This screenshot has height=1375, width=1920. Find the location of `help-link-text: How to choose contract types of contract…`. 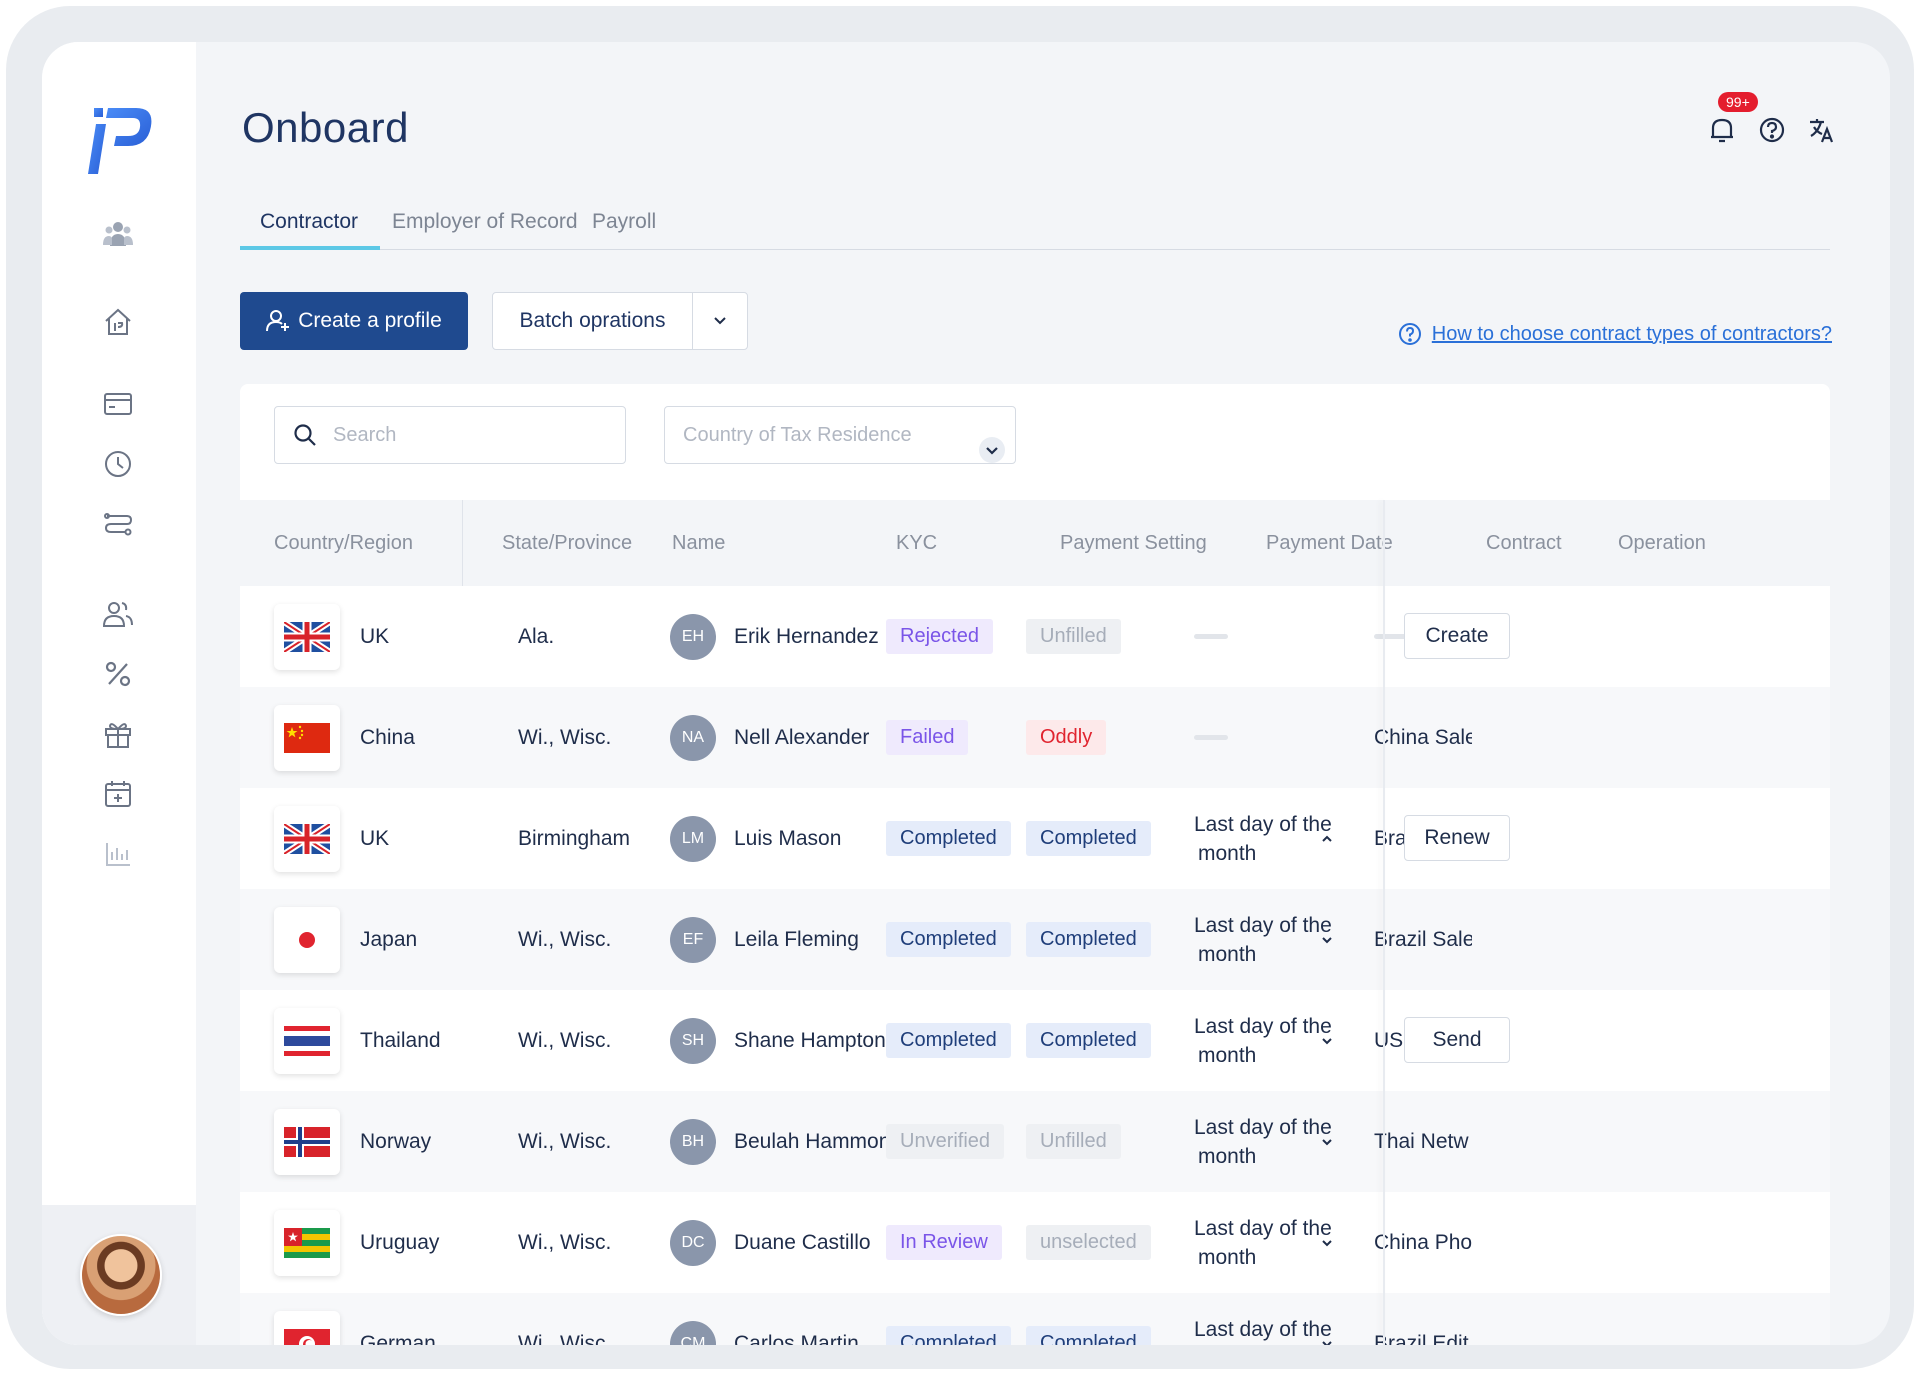

help-link-text: How to choose contract types of contract… is located at coordinates (1632, 334).